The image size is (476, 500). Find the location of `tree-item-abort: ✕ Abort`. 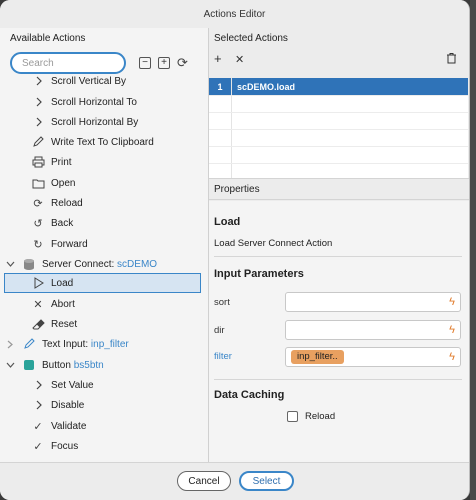

tree-item-abort: ✕ Abort is located at coordinates (104, 304).